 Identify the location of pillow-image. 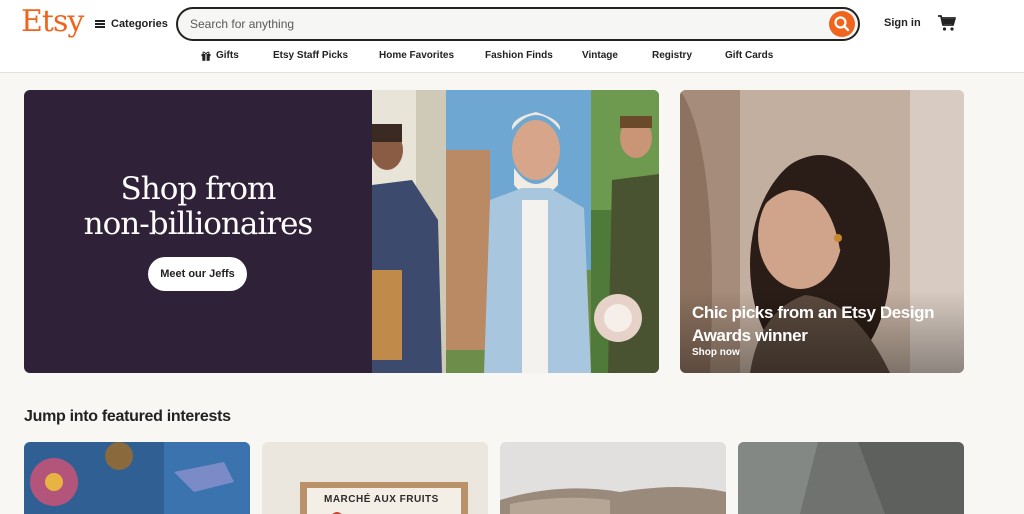
(613, 478).